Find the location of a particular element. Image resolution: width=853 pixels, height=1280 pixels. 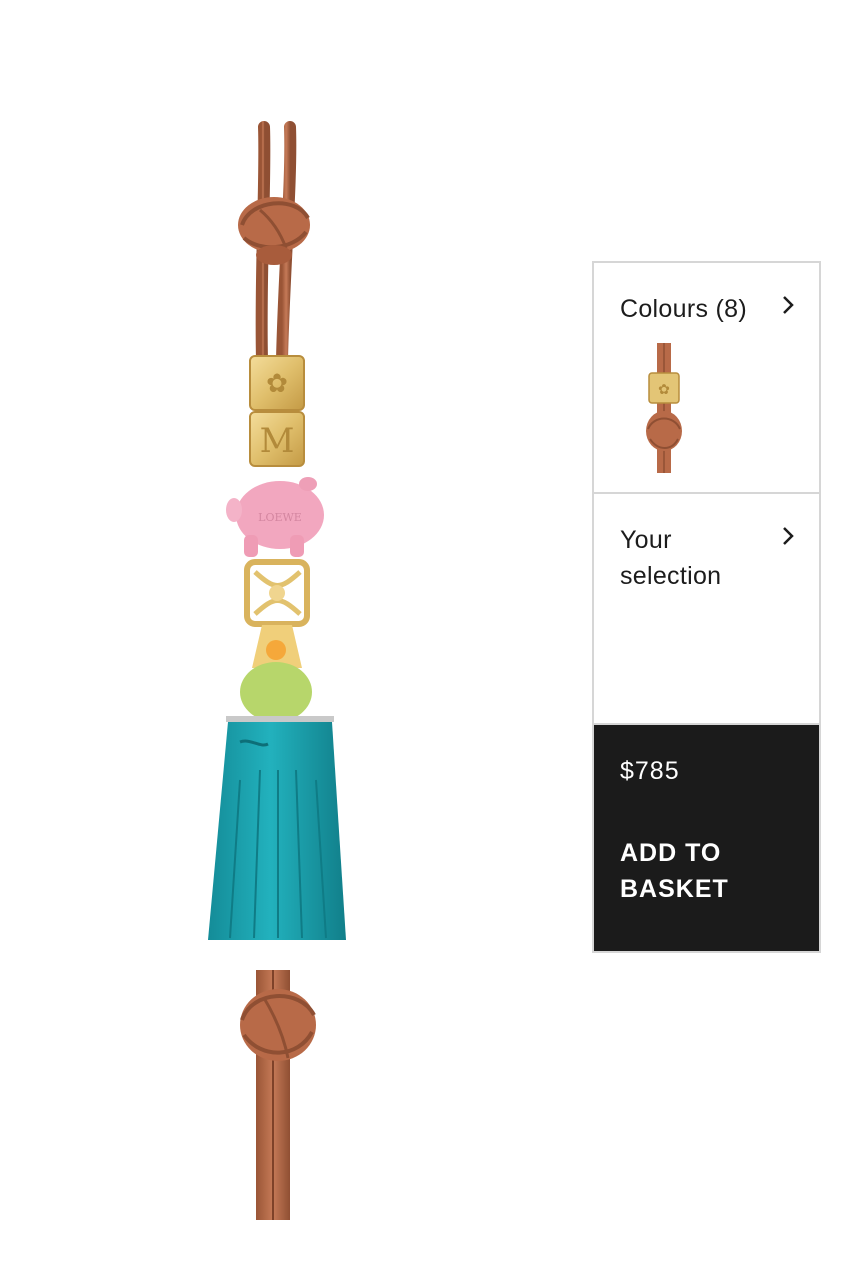

green-bird-bead is located at coordinates (280, 673).